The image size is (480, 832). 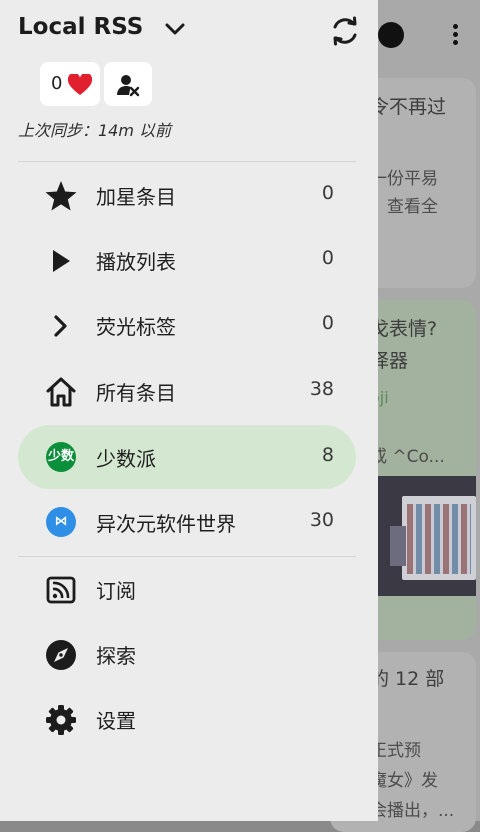 I want to click on heart-icon, so click(x=80, y=84).